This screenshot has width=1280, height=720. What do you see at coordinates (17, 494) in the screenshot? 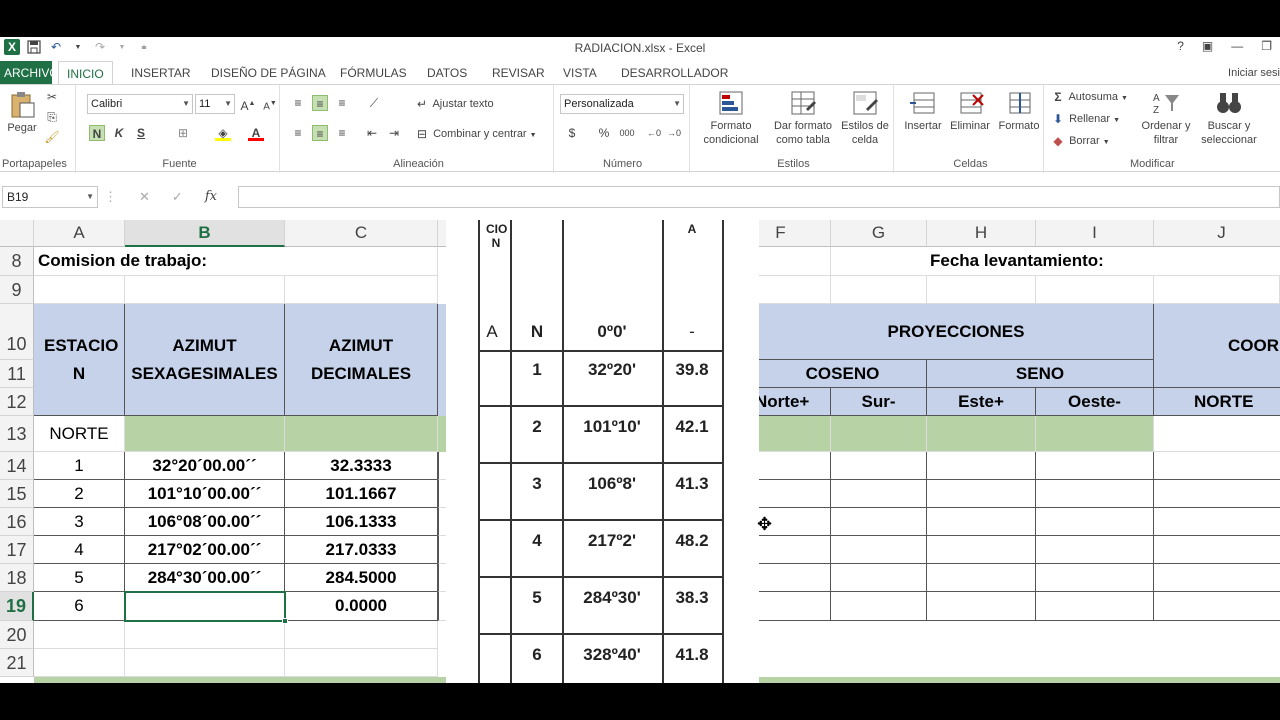
I see `row-header-15: 15` at bounding box center [17, 494].